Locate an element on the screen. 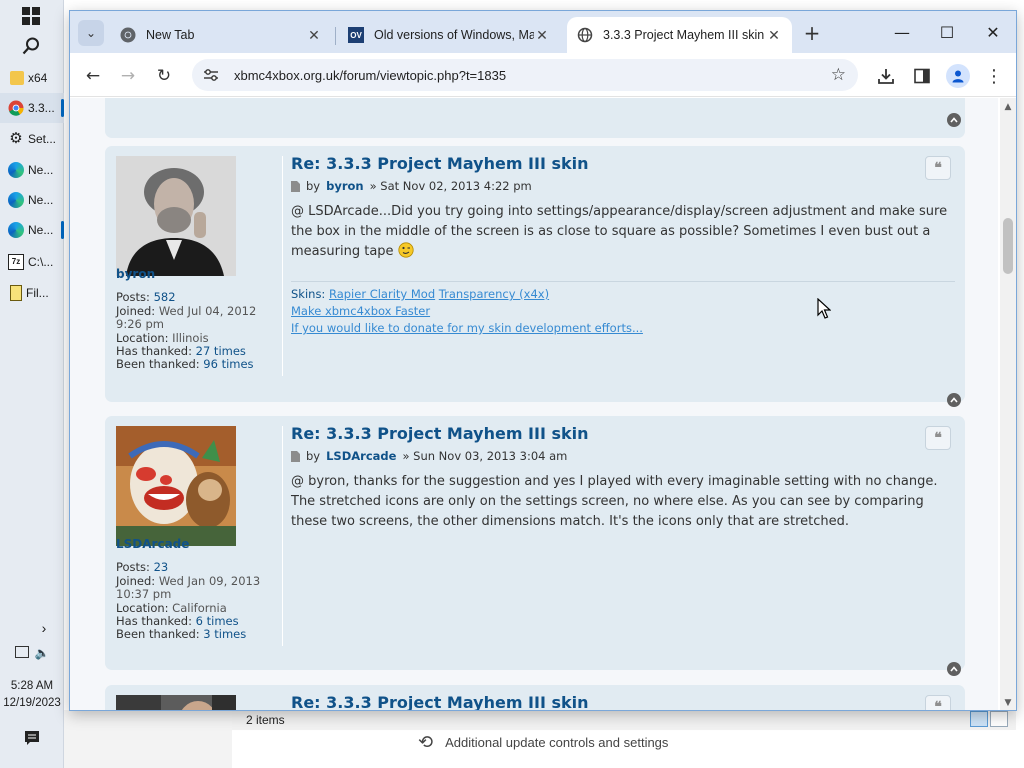  been-thanked-link: 3 times is located at coordinates (224, 634).